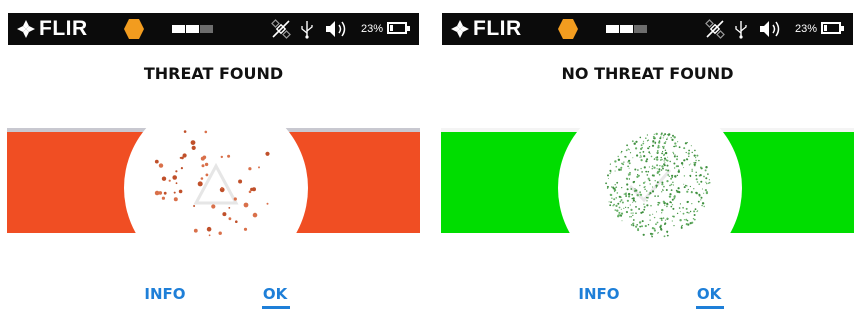 The image size is (861, 320). I want to click on ok-focus-underline, so click(276, 307).